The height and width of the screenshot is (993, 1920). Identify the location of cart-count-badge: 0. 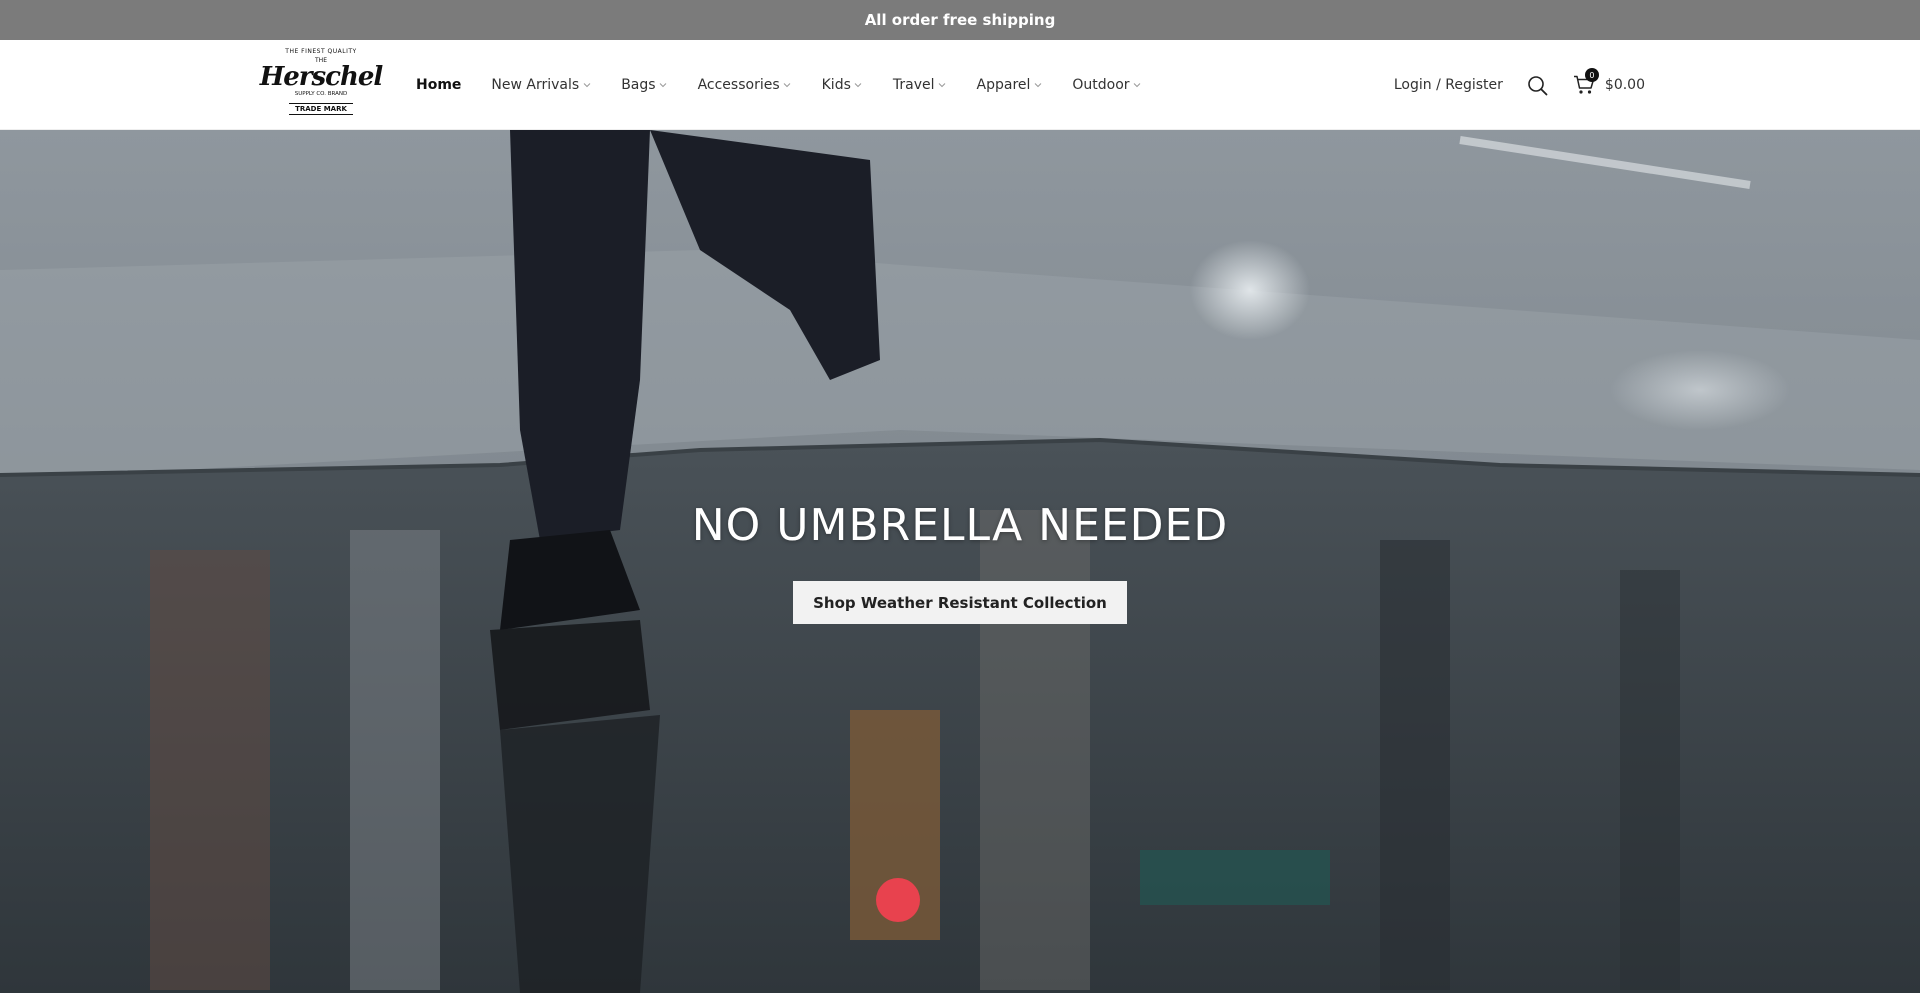
(1591, 75).